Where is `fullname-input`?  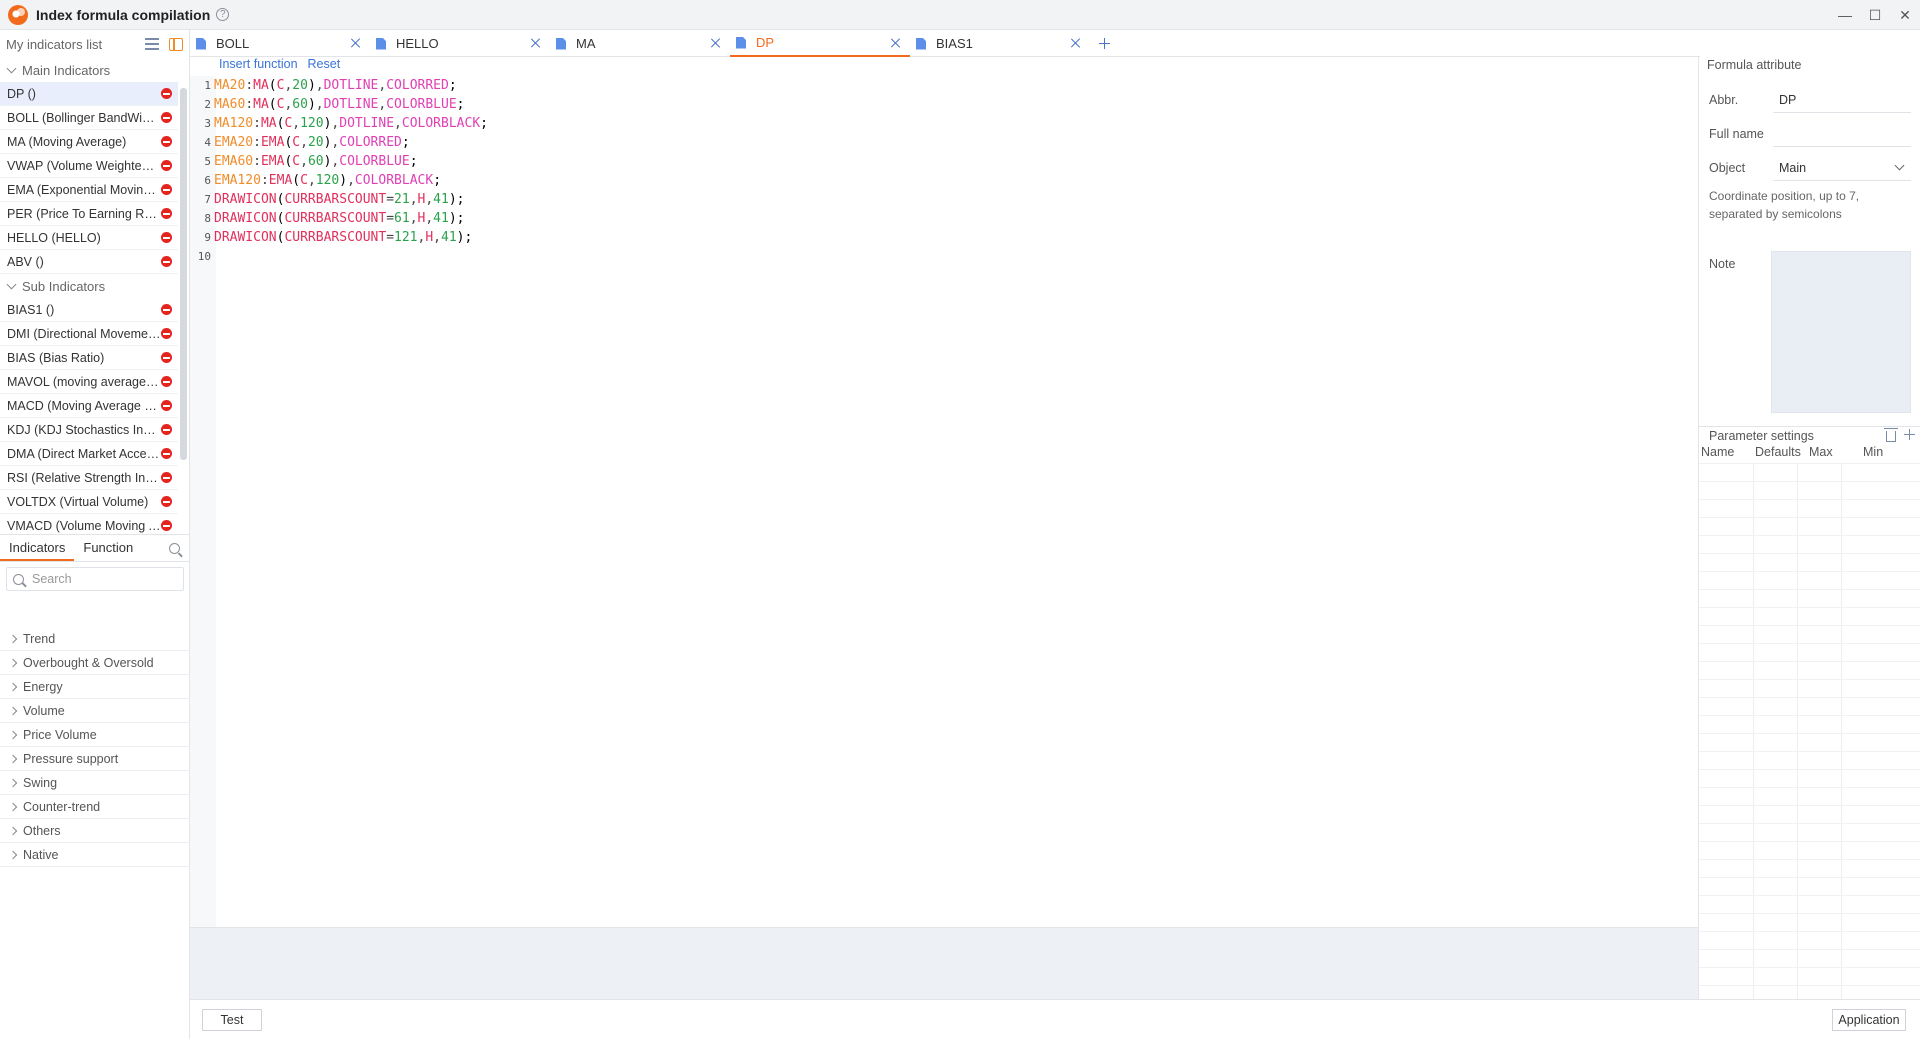 fullname-input is located at coordinates (1842, 134).